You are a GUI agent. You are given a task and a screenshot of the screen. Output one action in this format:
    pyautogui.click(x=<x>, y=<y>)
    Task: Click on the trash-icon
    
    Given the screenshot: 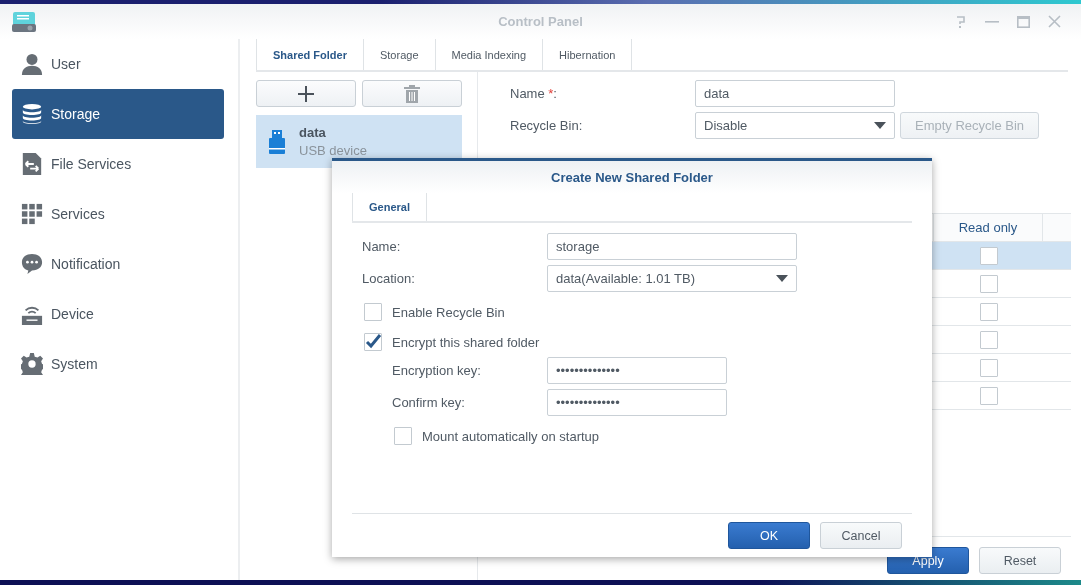 What is the action you would take?
    pyautogui.click(x=412, y=93)
    